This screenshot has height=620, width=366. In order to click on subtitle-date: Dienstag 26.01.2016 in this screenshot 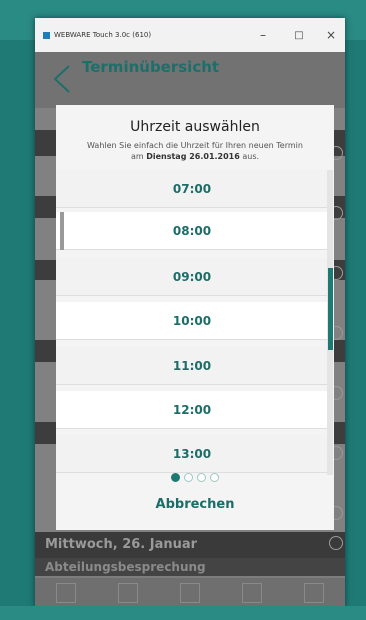, I will do `click(193, 156)`.